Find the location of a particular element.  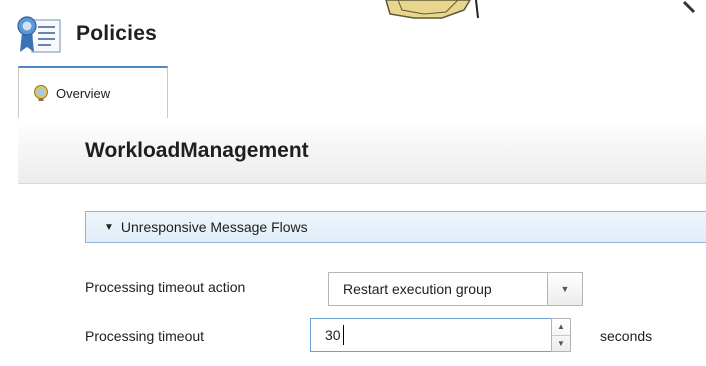

unresponsive-flows-section-toggle: ▼ Unresponsive Message Flows is located at coordinates (395, 227).